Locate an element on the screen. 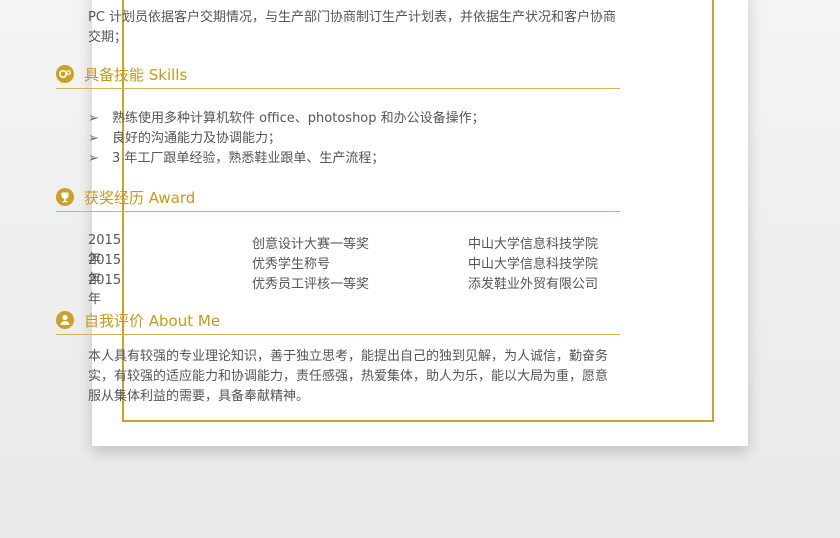  award-org: 添发鞋业外贸有限公司 is located at coordinates (533, 284).